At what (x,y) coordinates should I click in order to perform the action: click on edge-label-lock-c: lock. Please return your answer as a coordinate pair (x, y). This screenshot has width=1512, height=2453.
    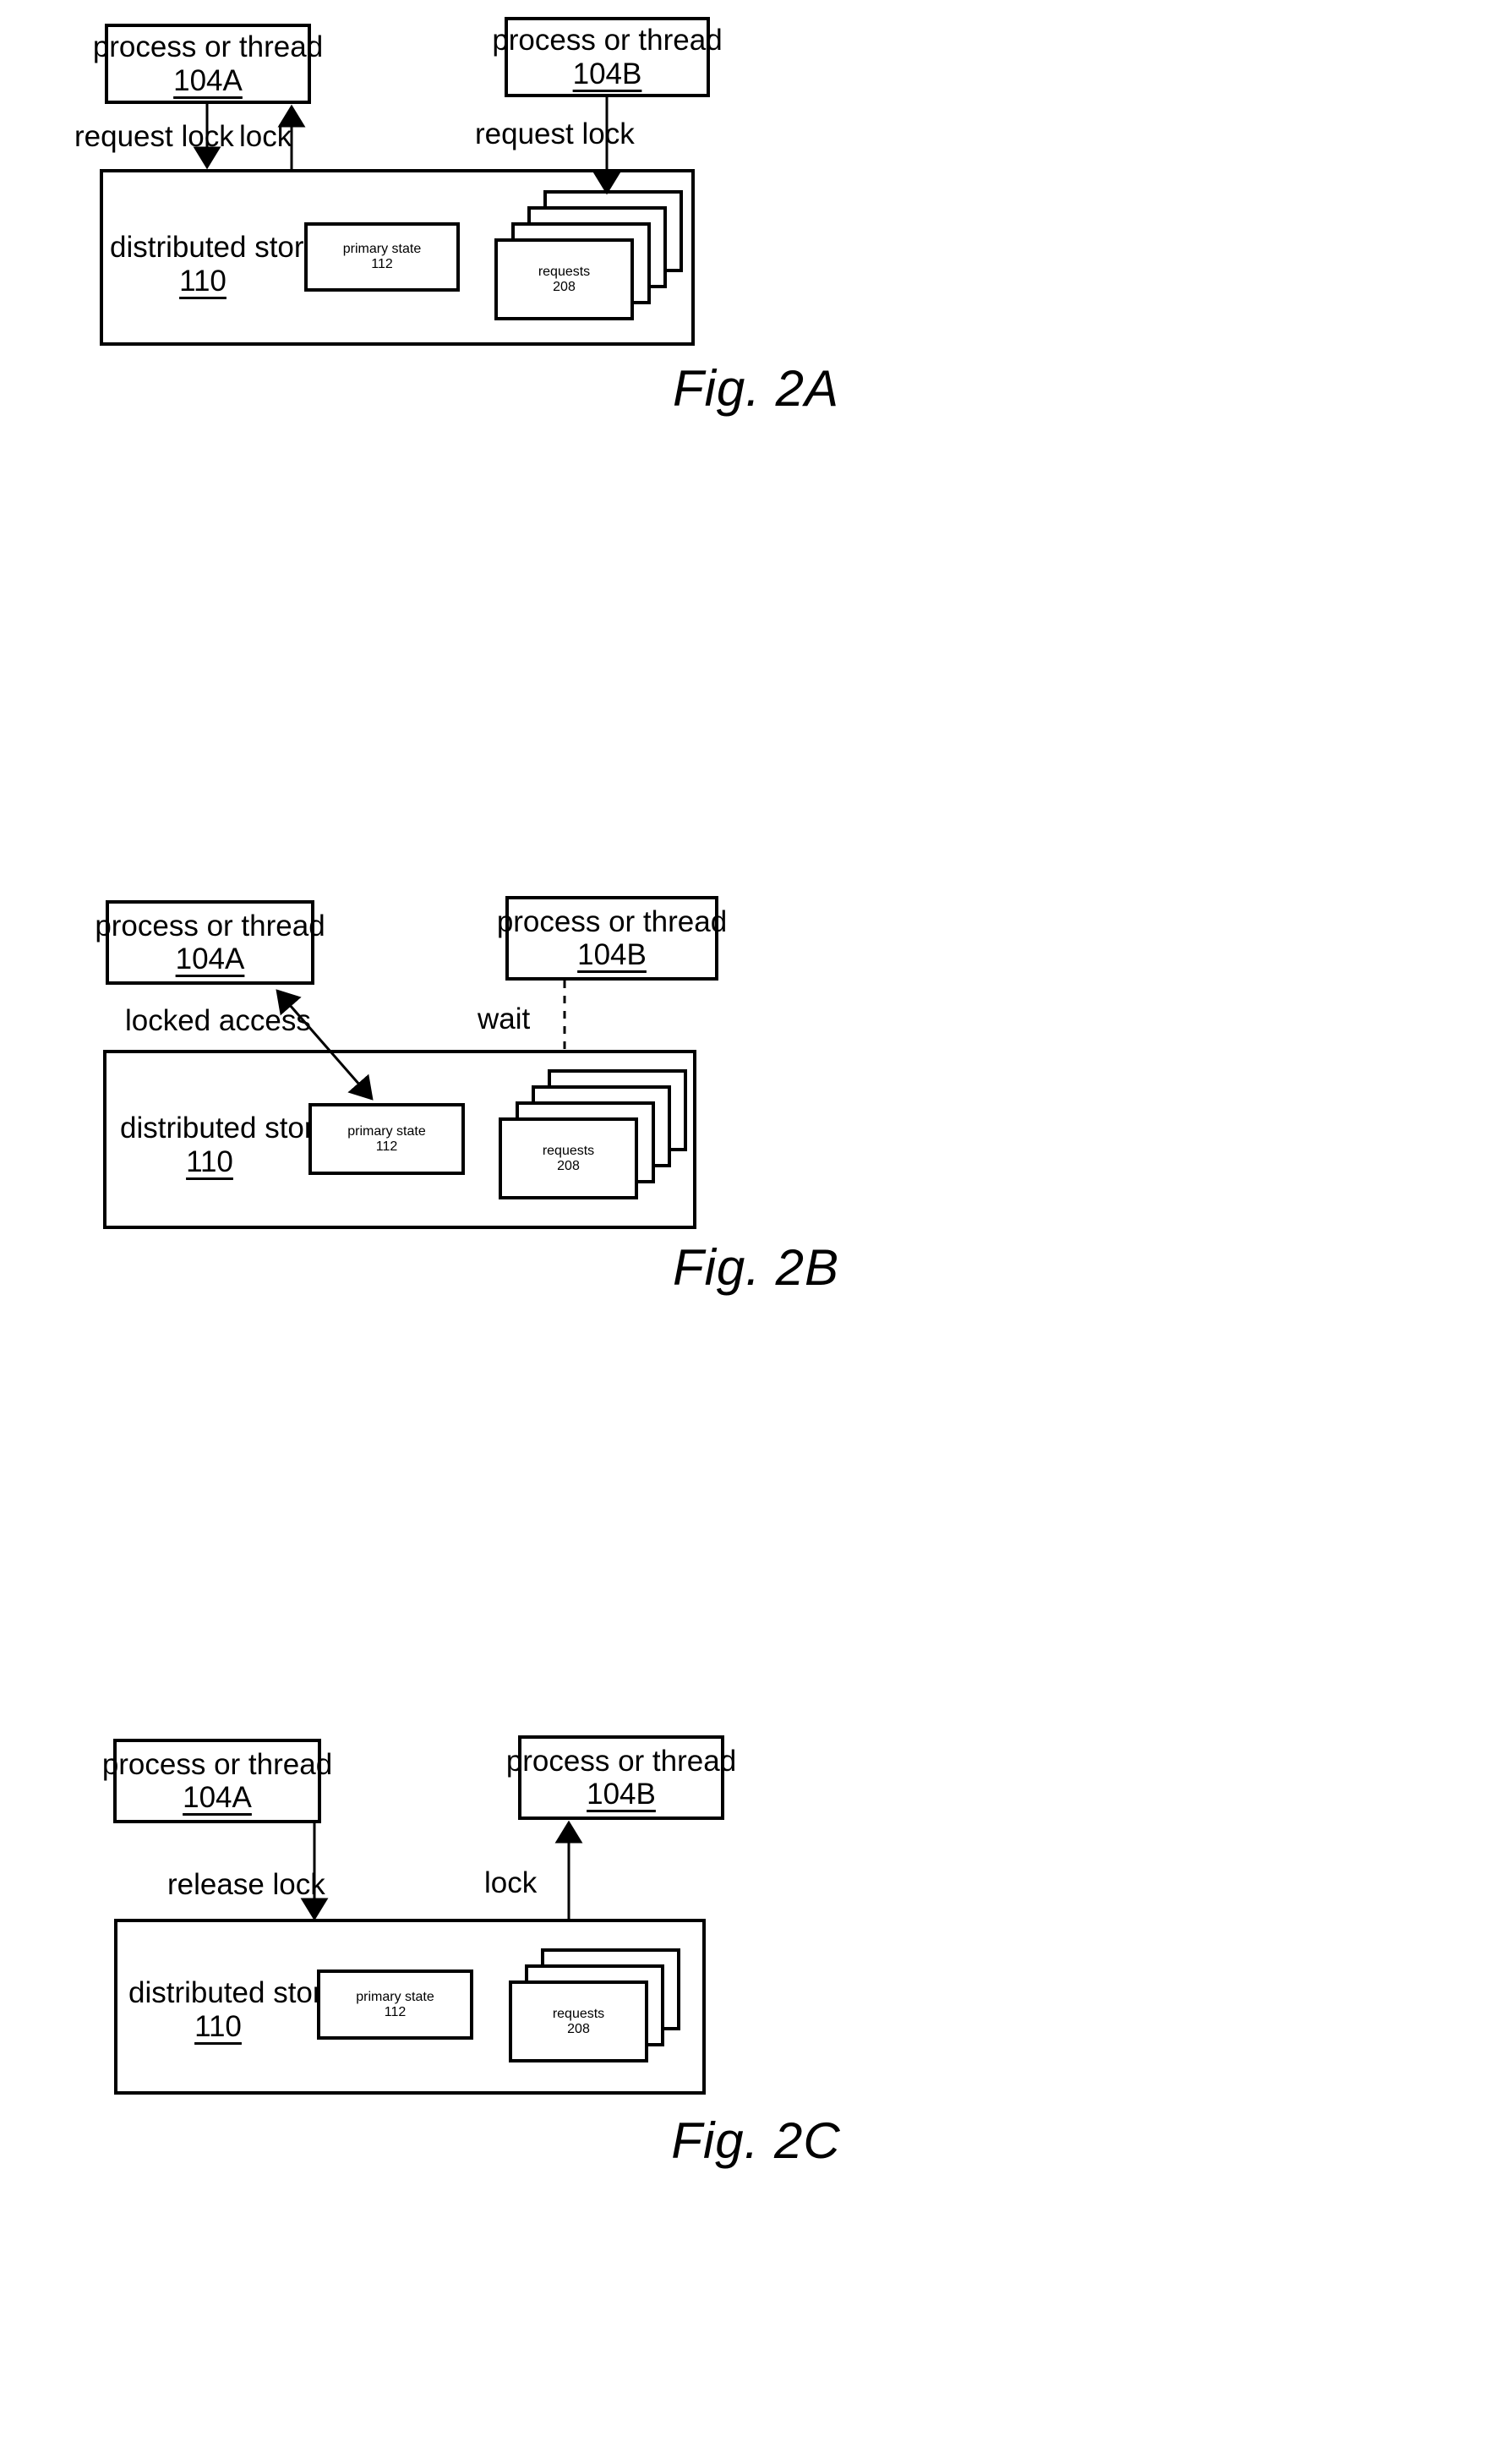
    Looking at the image, I should click on (511, 1882).